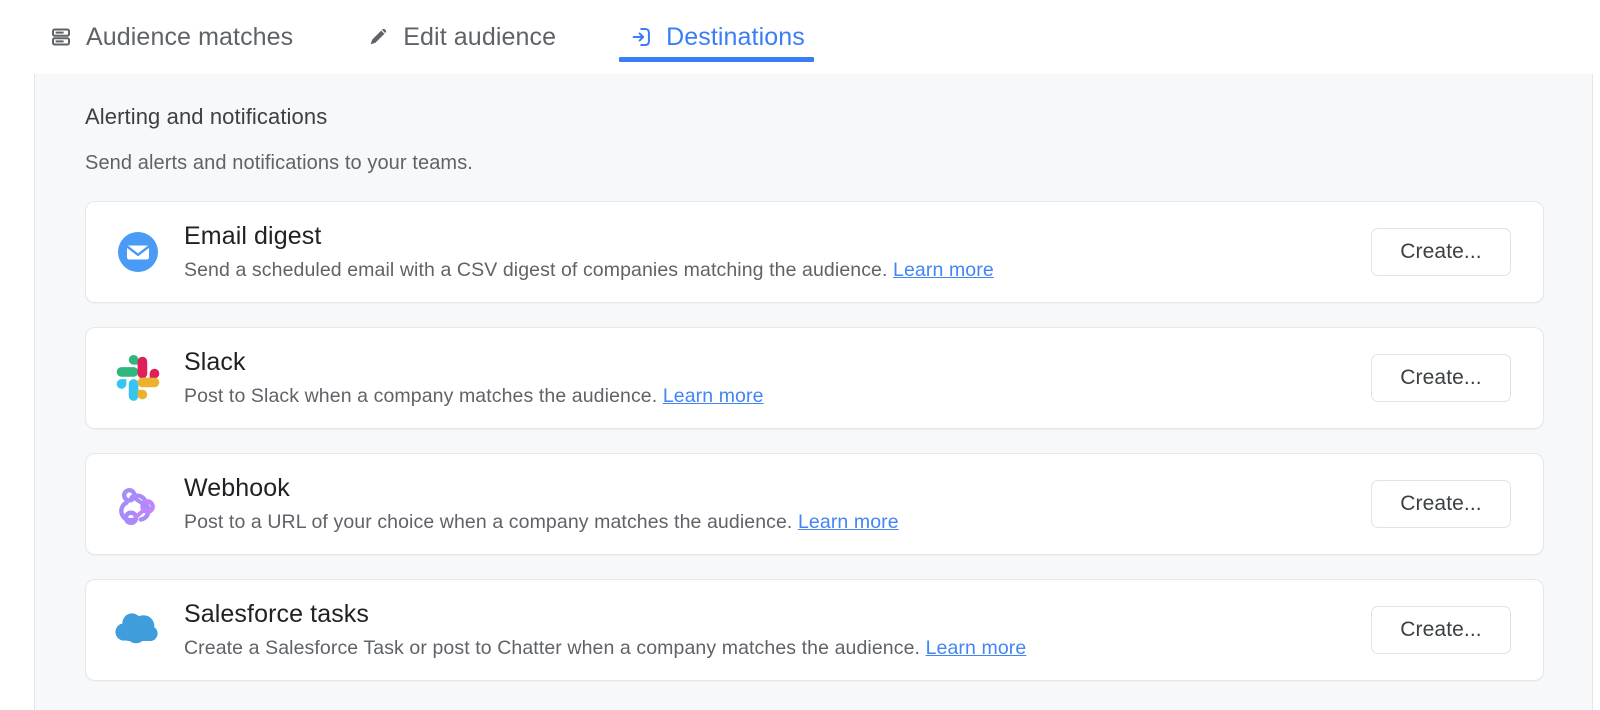 Image resolution: width=1600 pixels, height=710 pixels. I want to click on arrow-into-box-icon, so click(641, 37).